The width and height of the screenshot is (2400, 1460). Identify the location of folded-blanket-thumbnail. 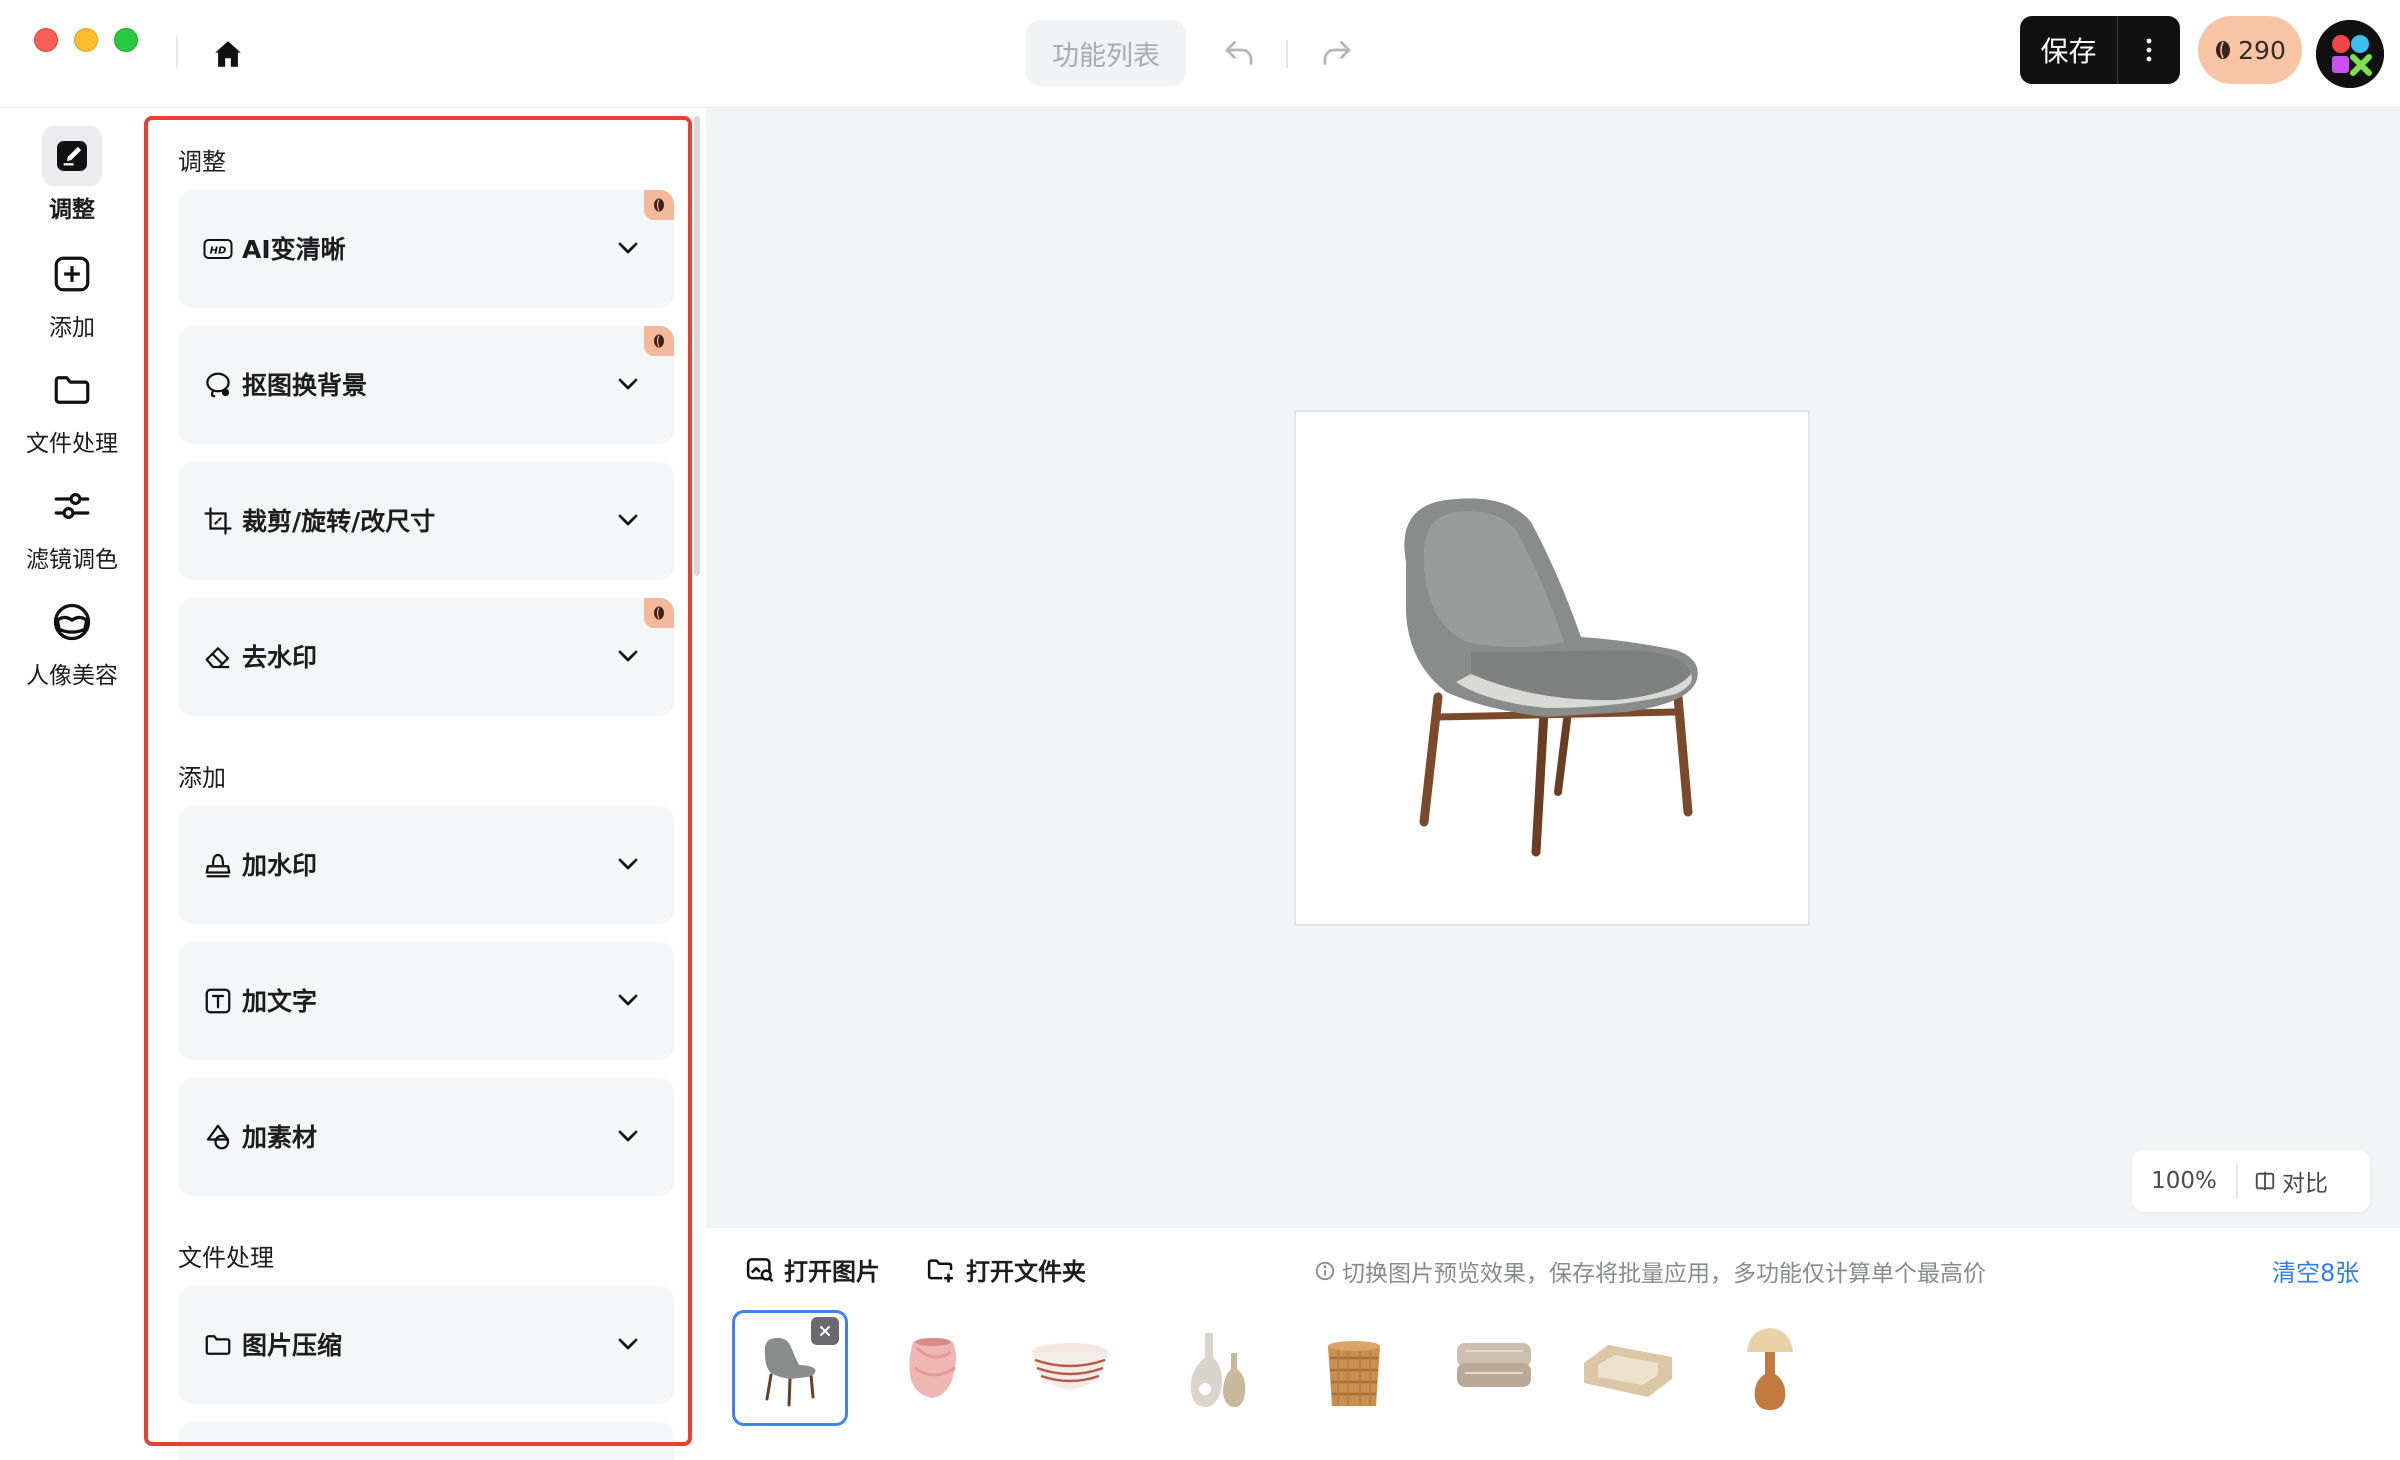
(1494, 1365).